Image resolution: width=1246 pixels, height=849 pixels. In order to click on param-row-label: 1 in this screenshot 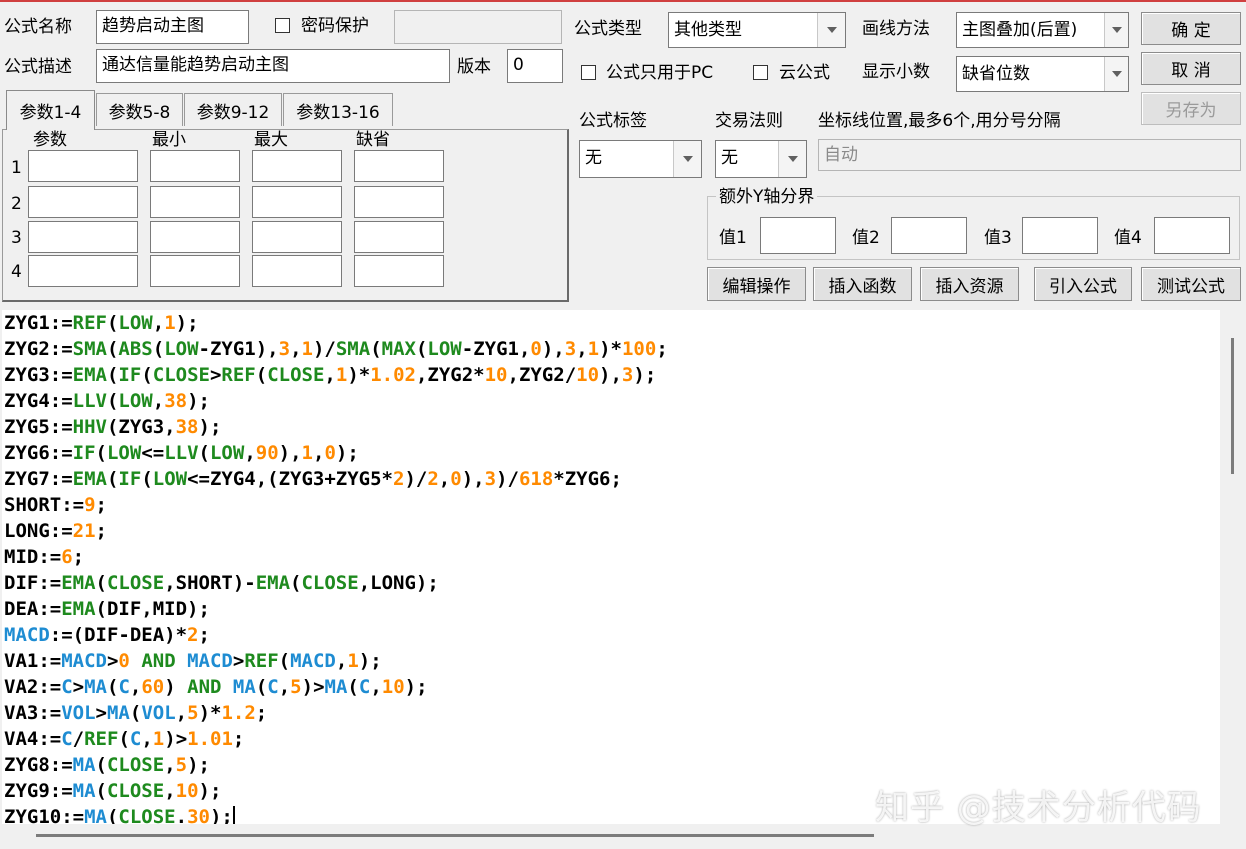, I will do `click(16, 168)`.